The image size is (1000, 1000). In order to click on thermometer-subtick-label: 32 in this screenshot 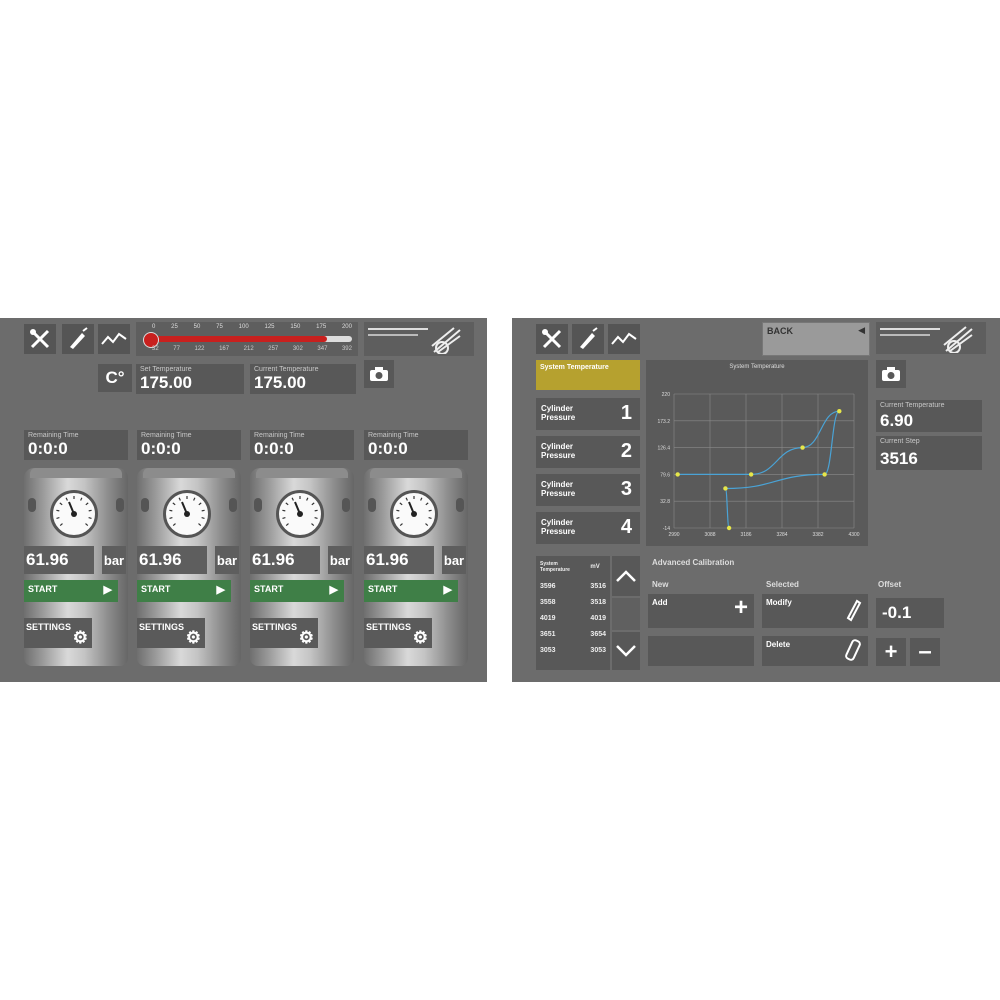, I will do `click(155, 349)`.